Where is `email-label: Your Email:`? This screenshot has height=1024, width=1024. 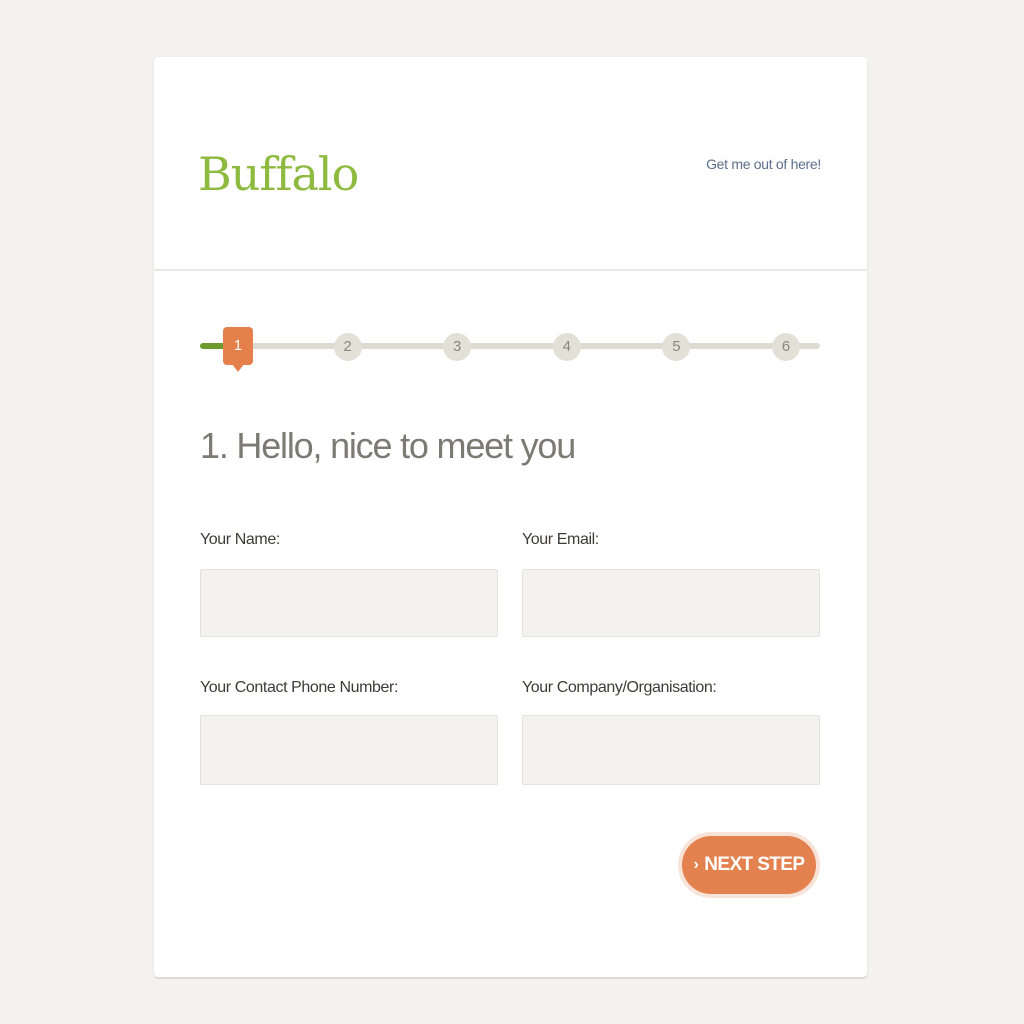 email-label: Your Email: is located at coordinates (560, 539).